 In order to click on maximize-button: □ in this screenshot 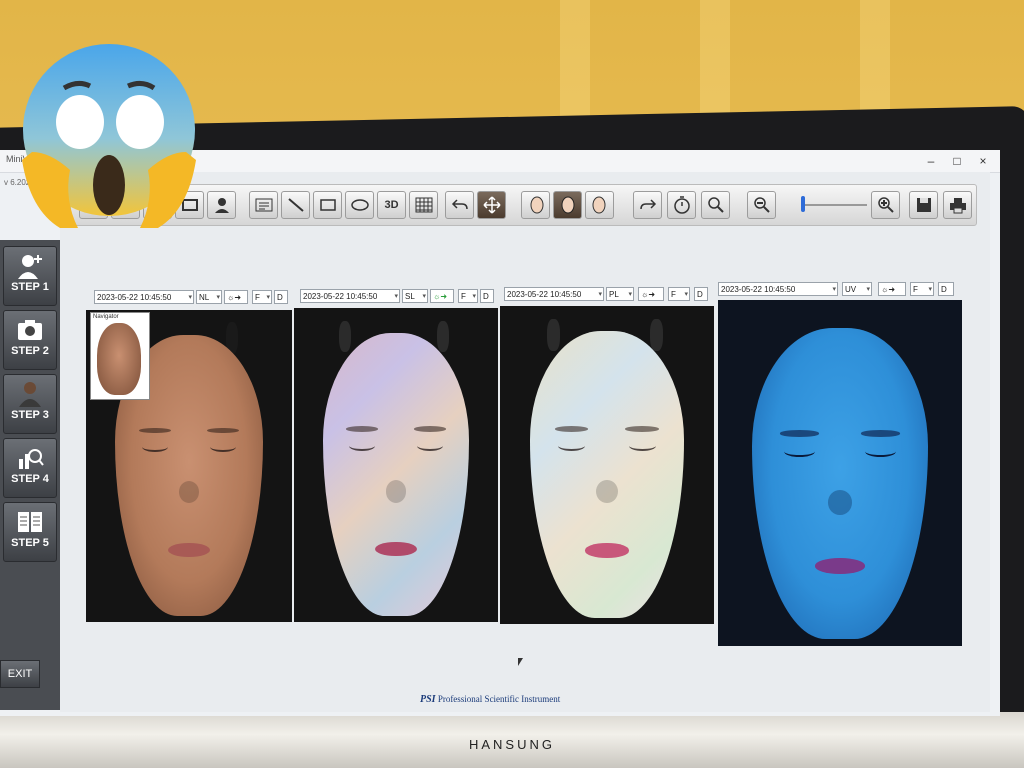, I will do `click(957, 161)`.